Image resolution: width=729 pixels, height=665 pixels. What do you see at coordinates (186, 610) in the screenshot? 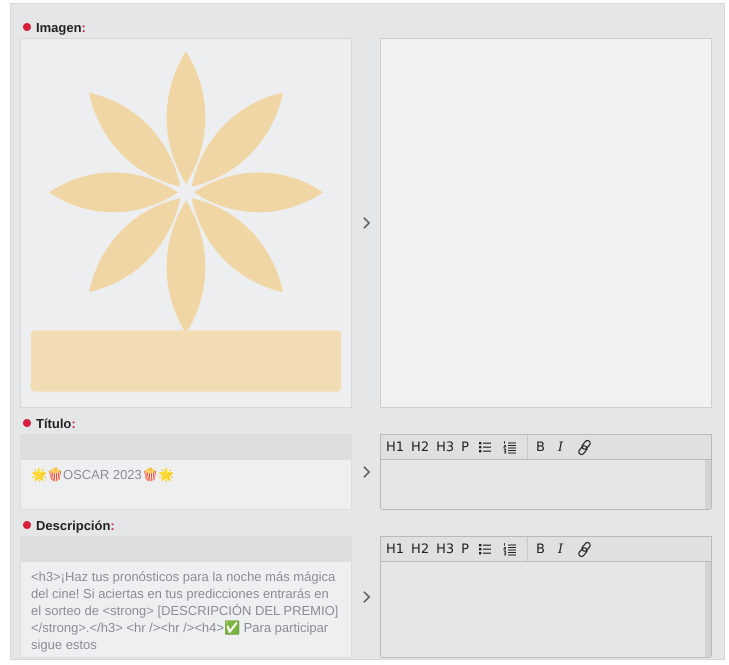
I see `source-text: <h3>¡Haz tus pronósticos para la noche más mágica del cine! Si aciertas en tus predicciones entrarás en el sorteo de <strong> [DESCRIPCIÓN DEL PREMIO]</strong>.</h3> <hr /><hr /><h4>✅ Para participar sigue estos` at bounding box center [186, 610].